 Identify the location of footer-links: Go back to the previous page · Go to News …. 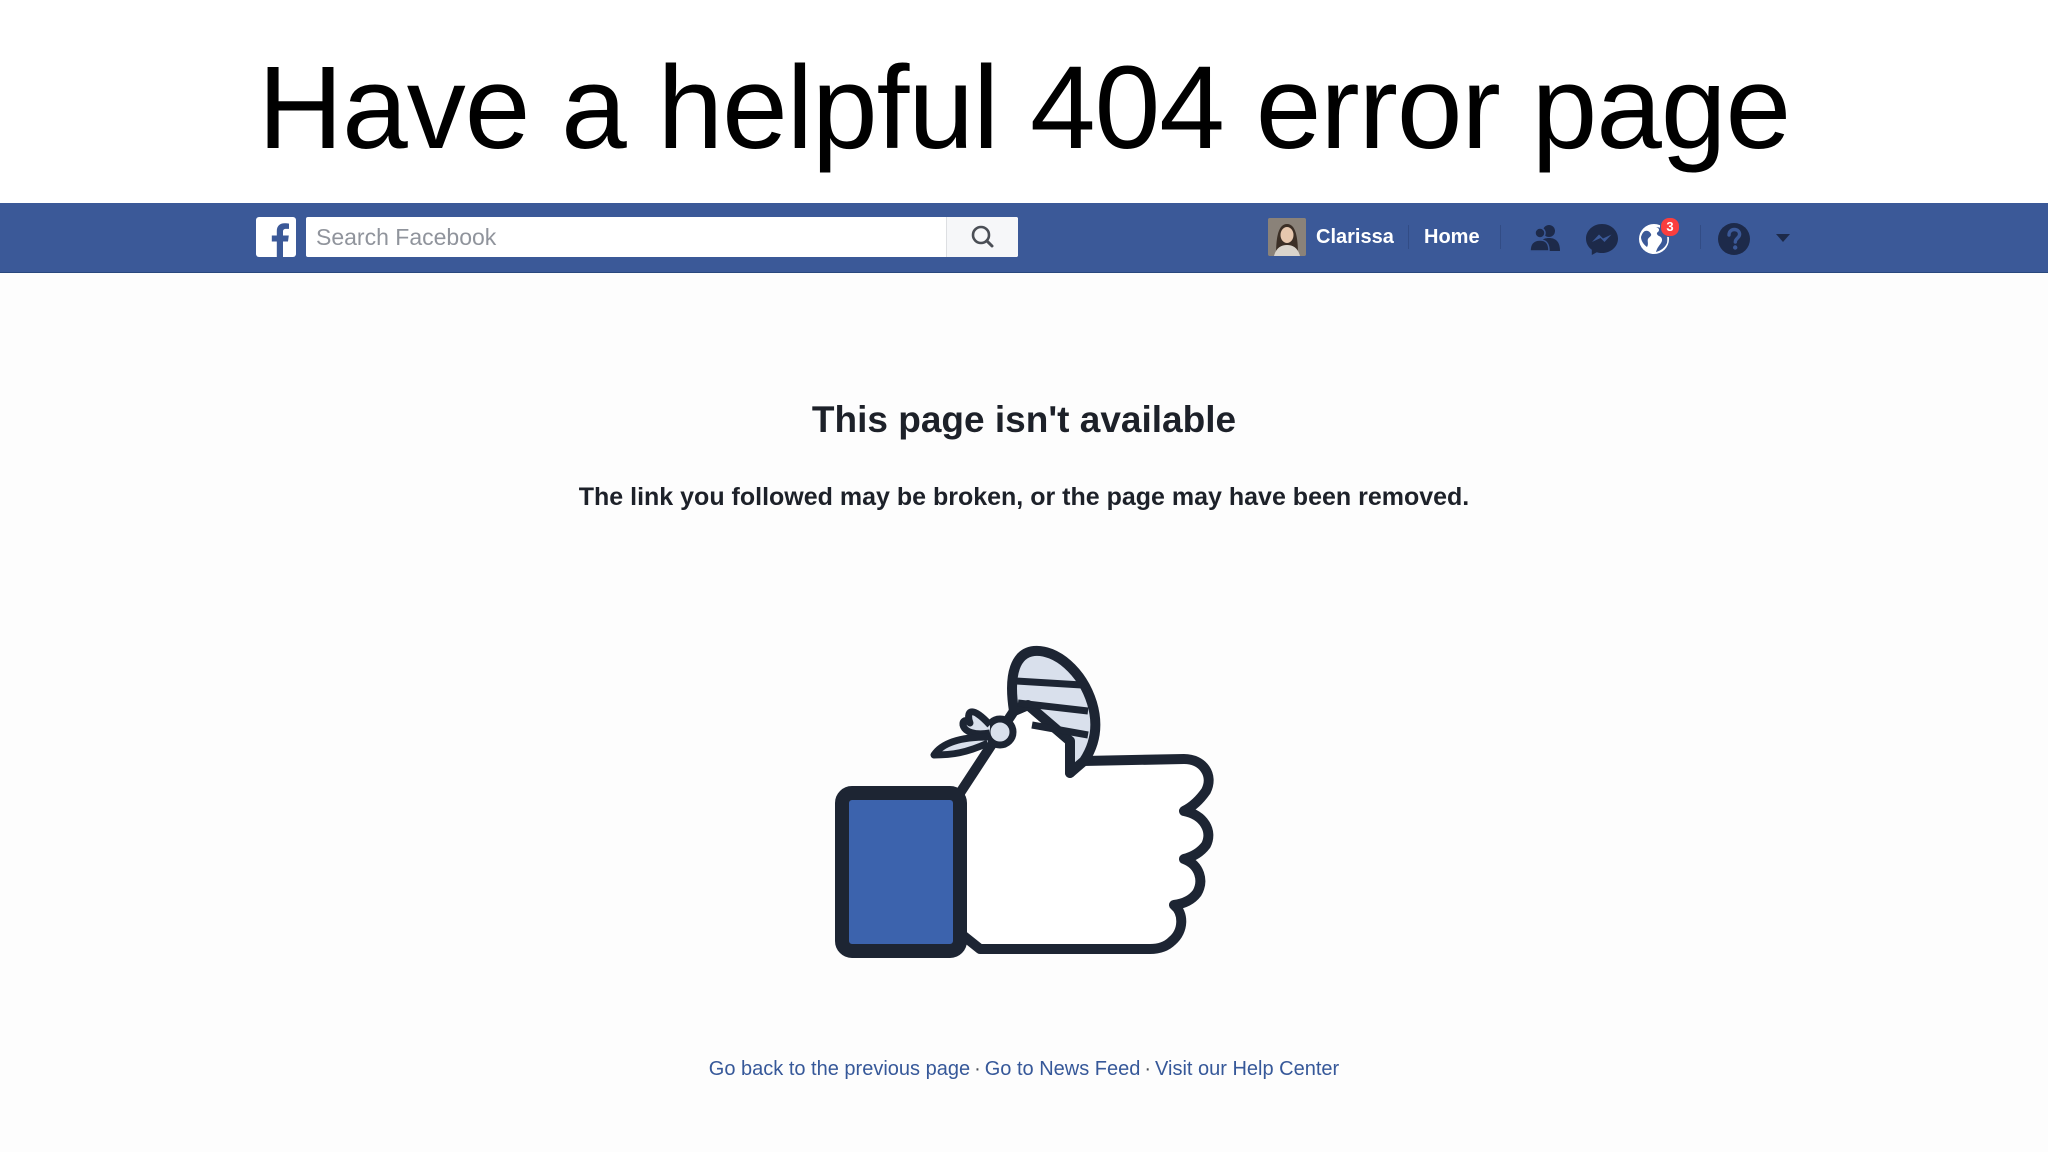
(1024, 1069).